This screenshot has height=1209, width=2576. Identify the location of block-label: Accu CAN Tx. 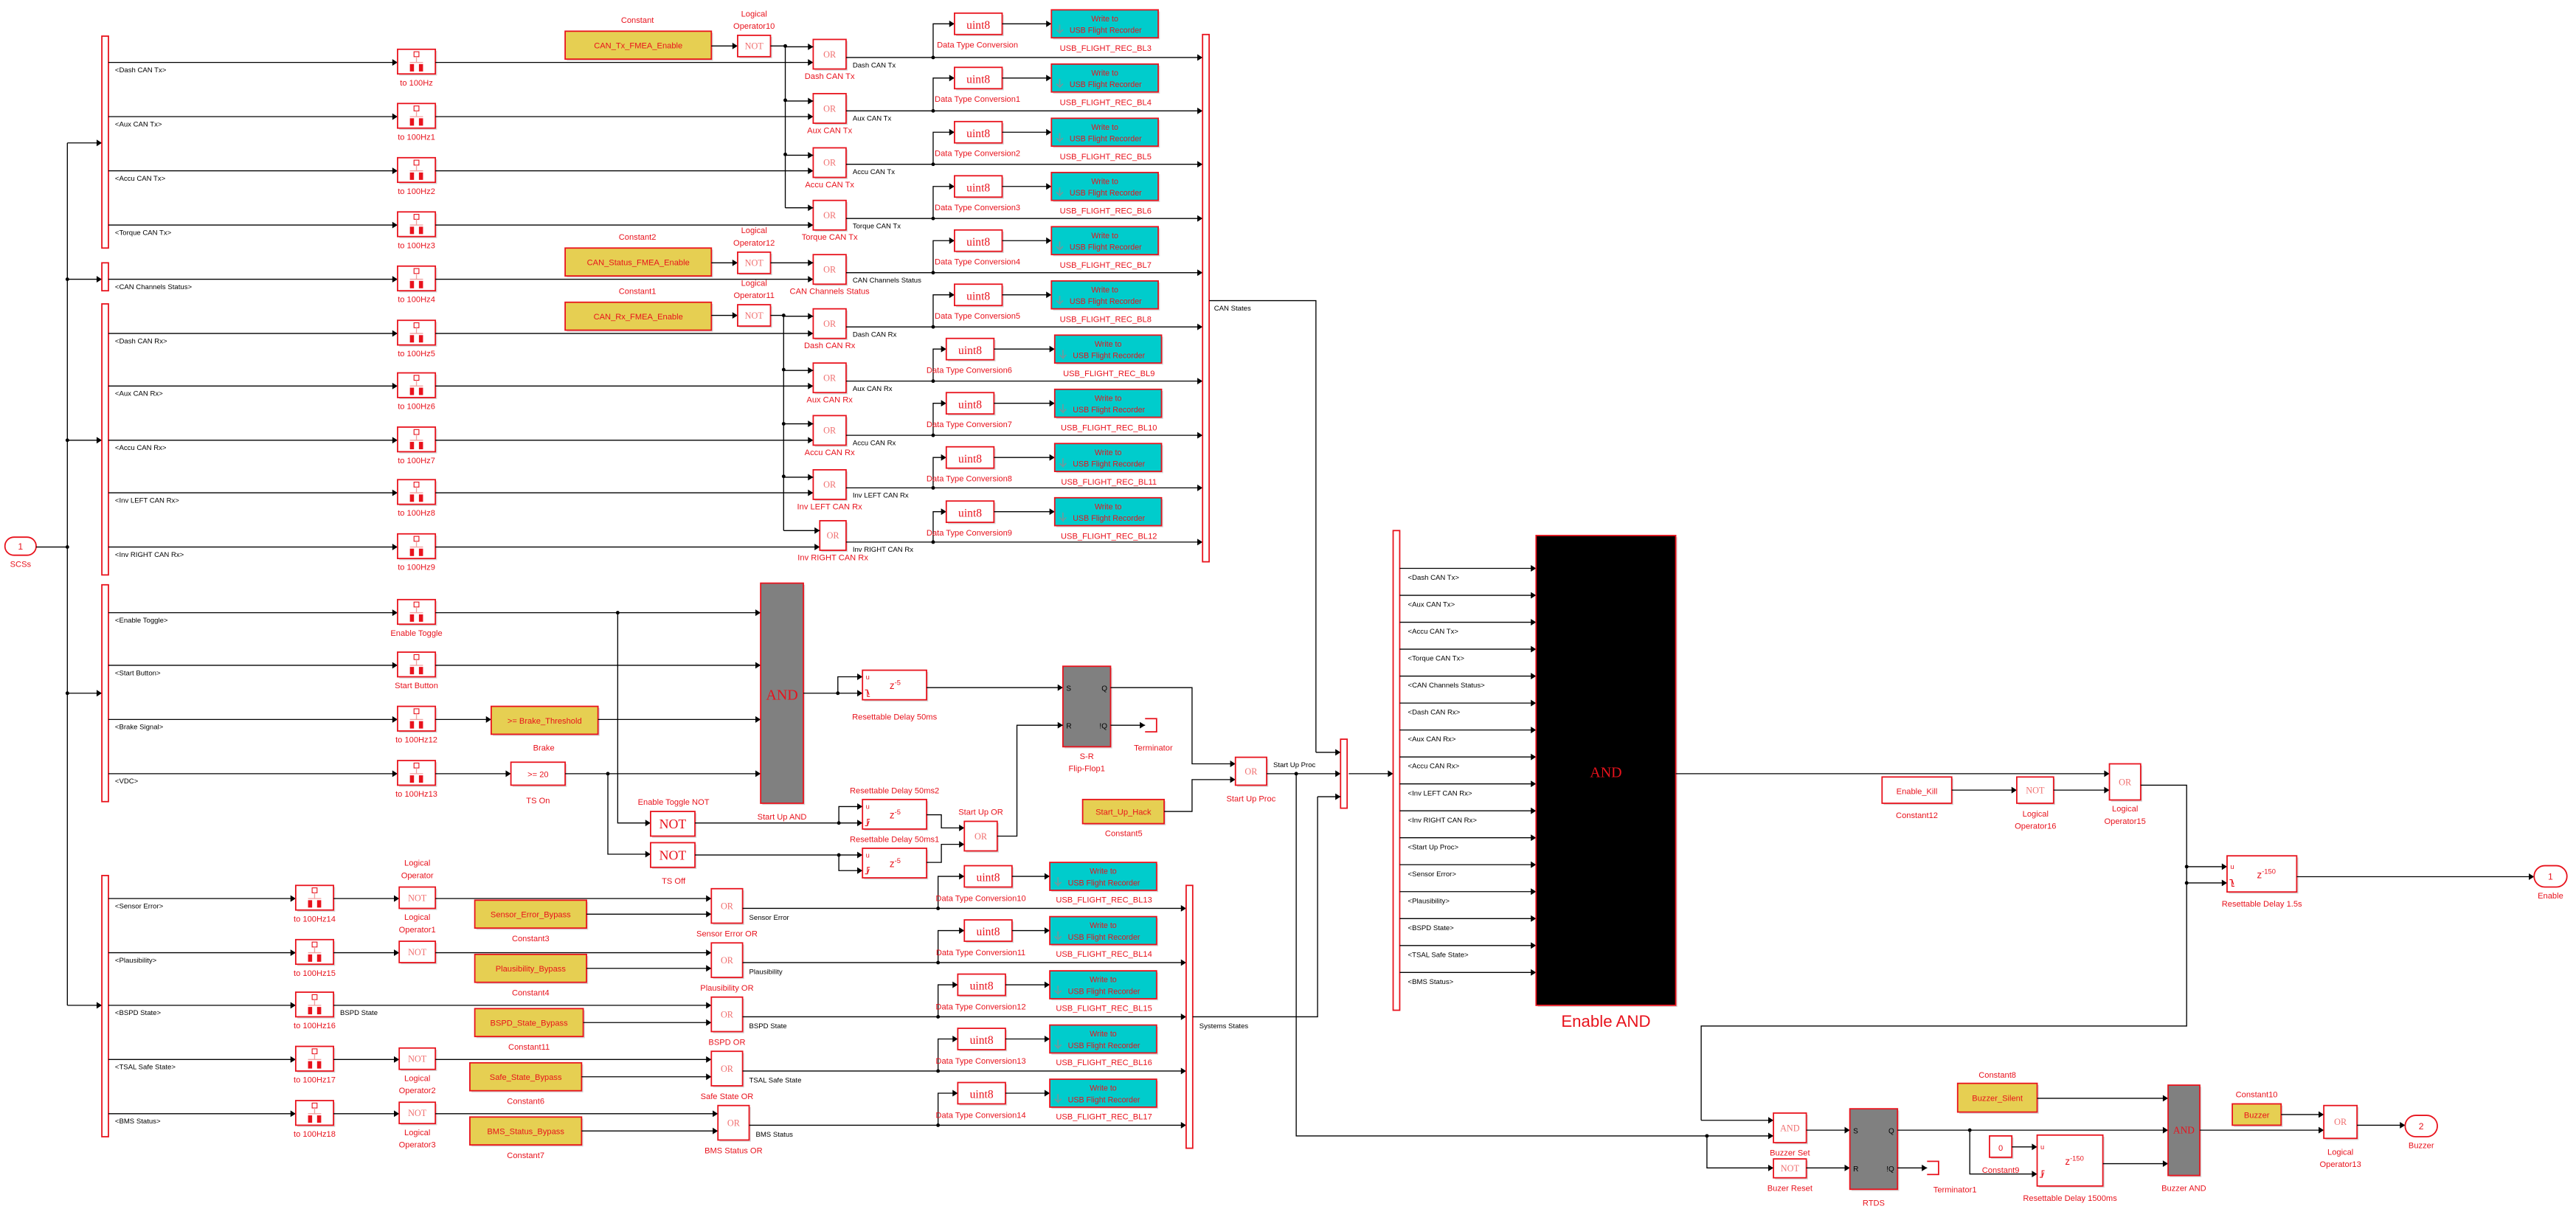
(830, 185).